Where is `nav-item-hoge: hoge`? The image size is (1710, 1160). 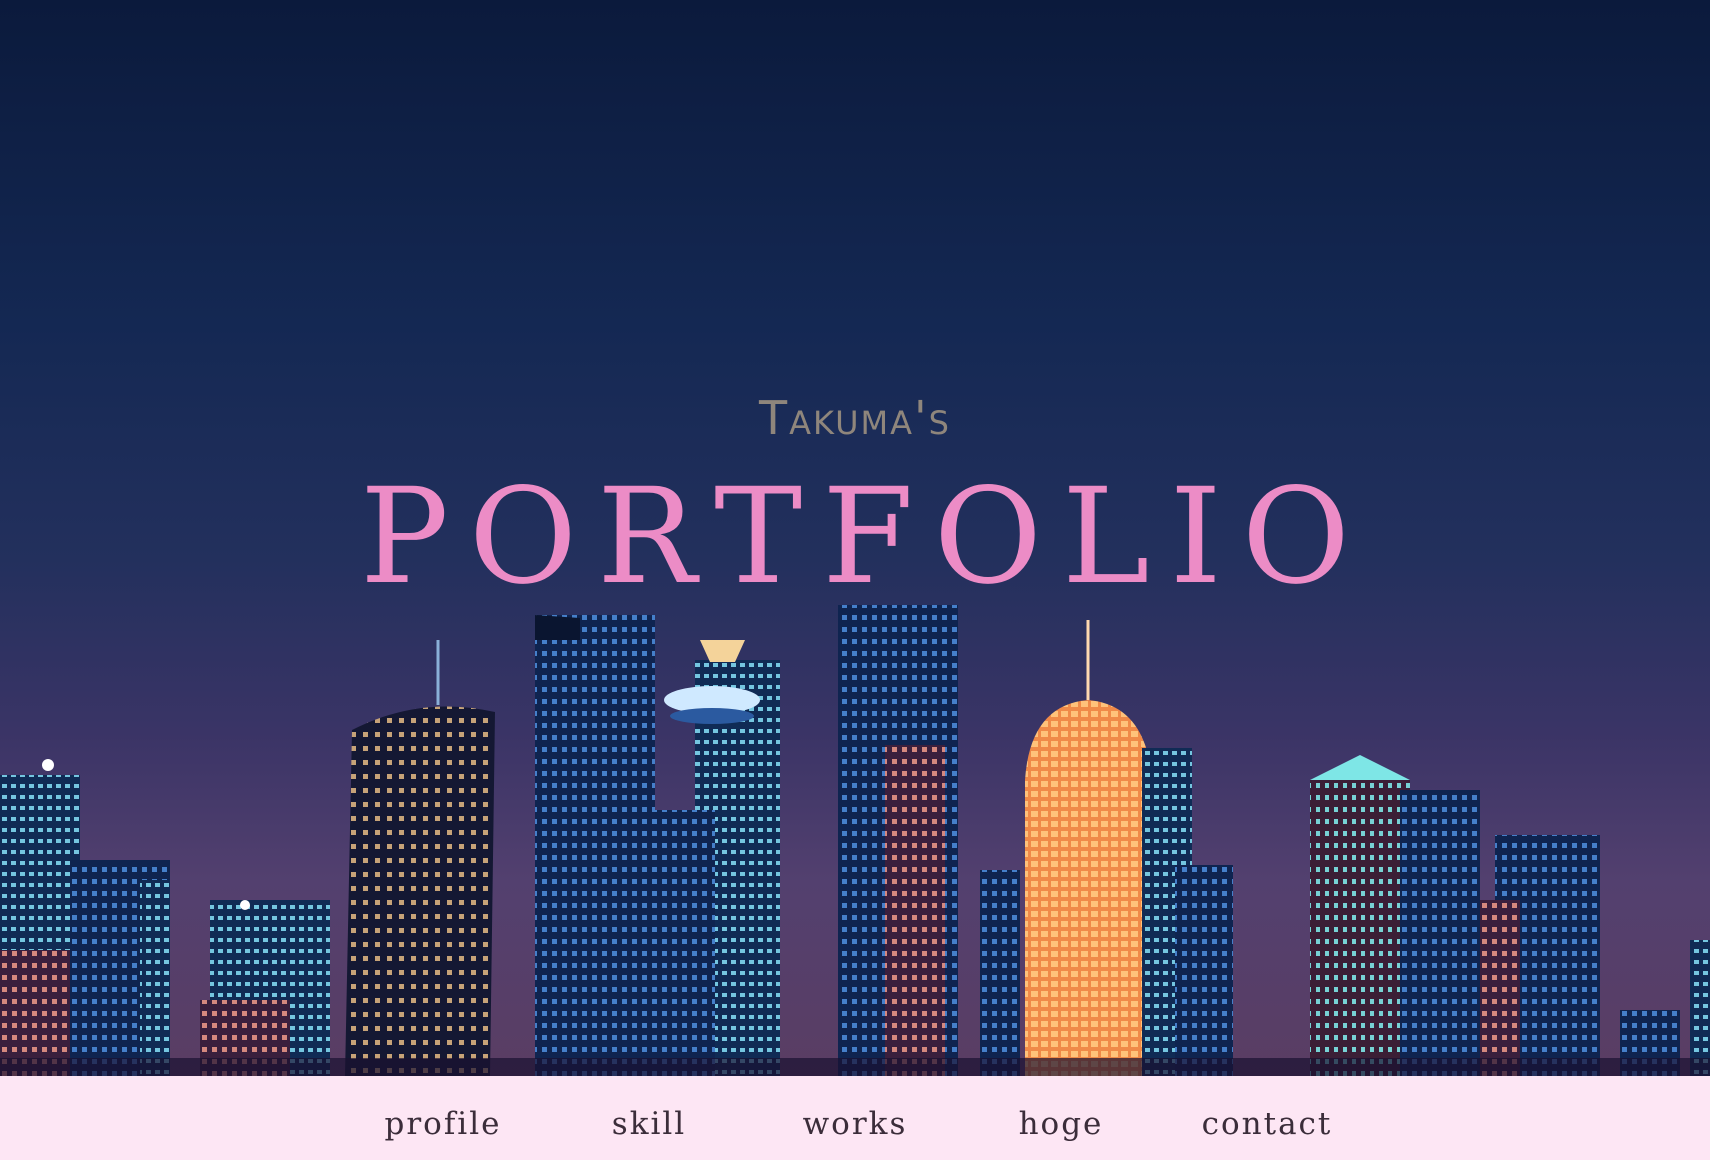
nav-item-hoge: hoge is located at coordinates (1061, 1118).